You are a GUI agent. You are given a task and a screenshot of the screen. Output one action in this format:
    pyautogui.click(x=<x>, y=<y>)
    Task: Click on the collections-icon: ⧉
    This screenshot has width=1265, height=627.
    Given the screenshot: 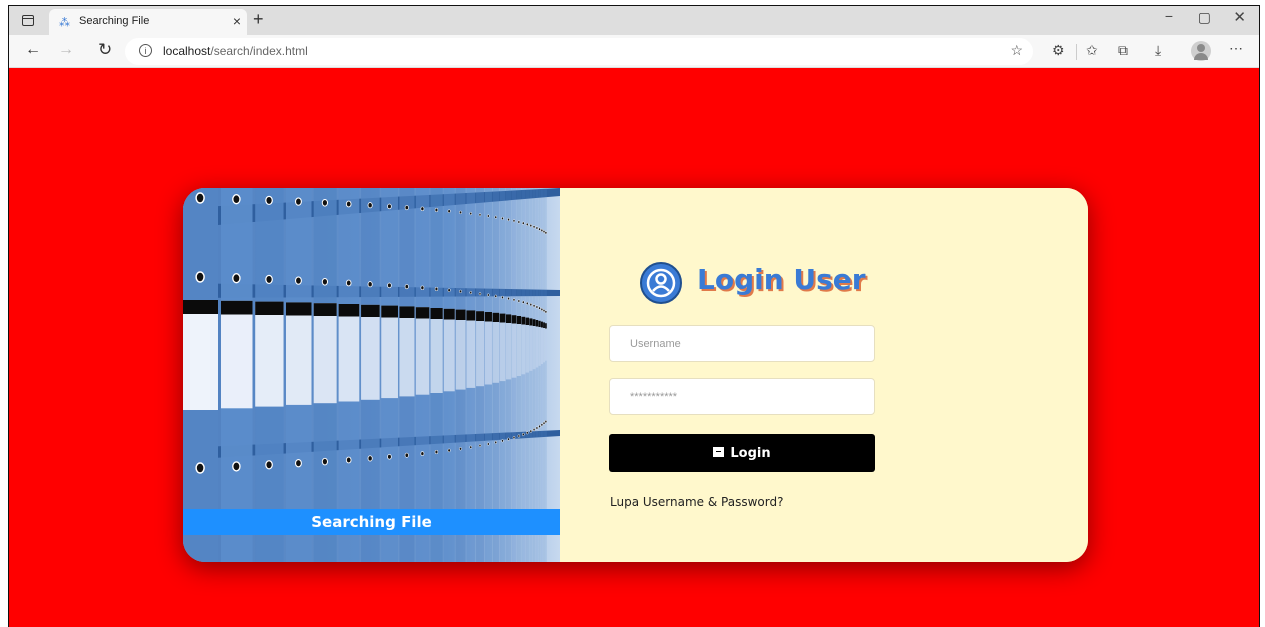 What is the action you would take?
    pyautogui.click(x=1123, y=50)
    